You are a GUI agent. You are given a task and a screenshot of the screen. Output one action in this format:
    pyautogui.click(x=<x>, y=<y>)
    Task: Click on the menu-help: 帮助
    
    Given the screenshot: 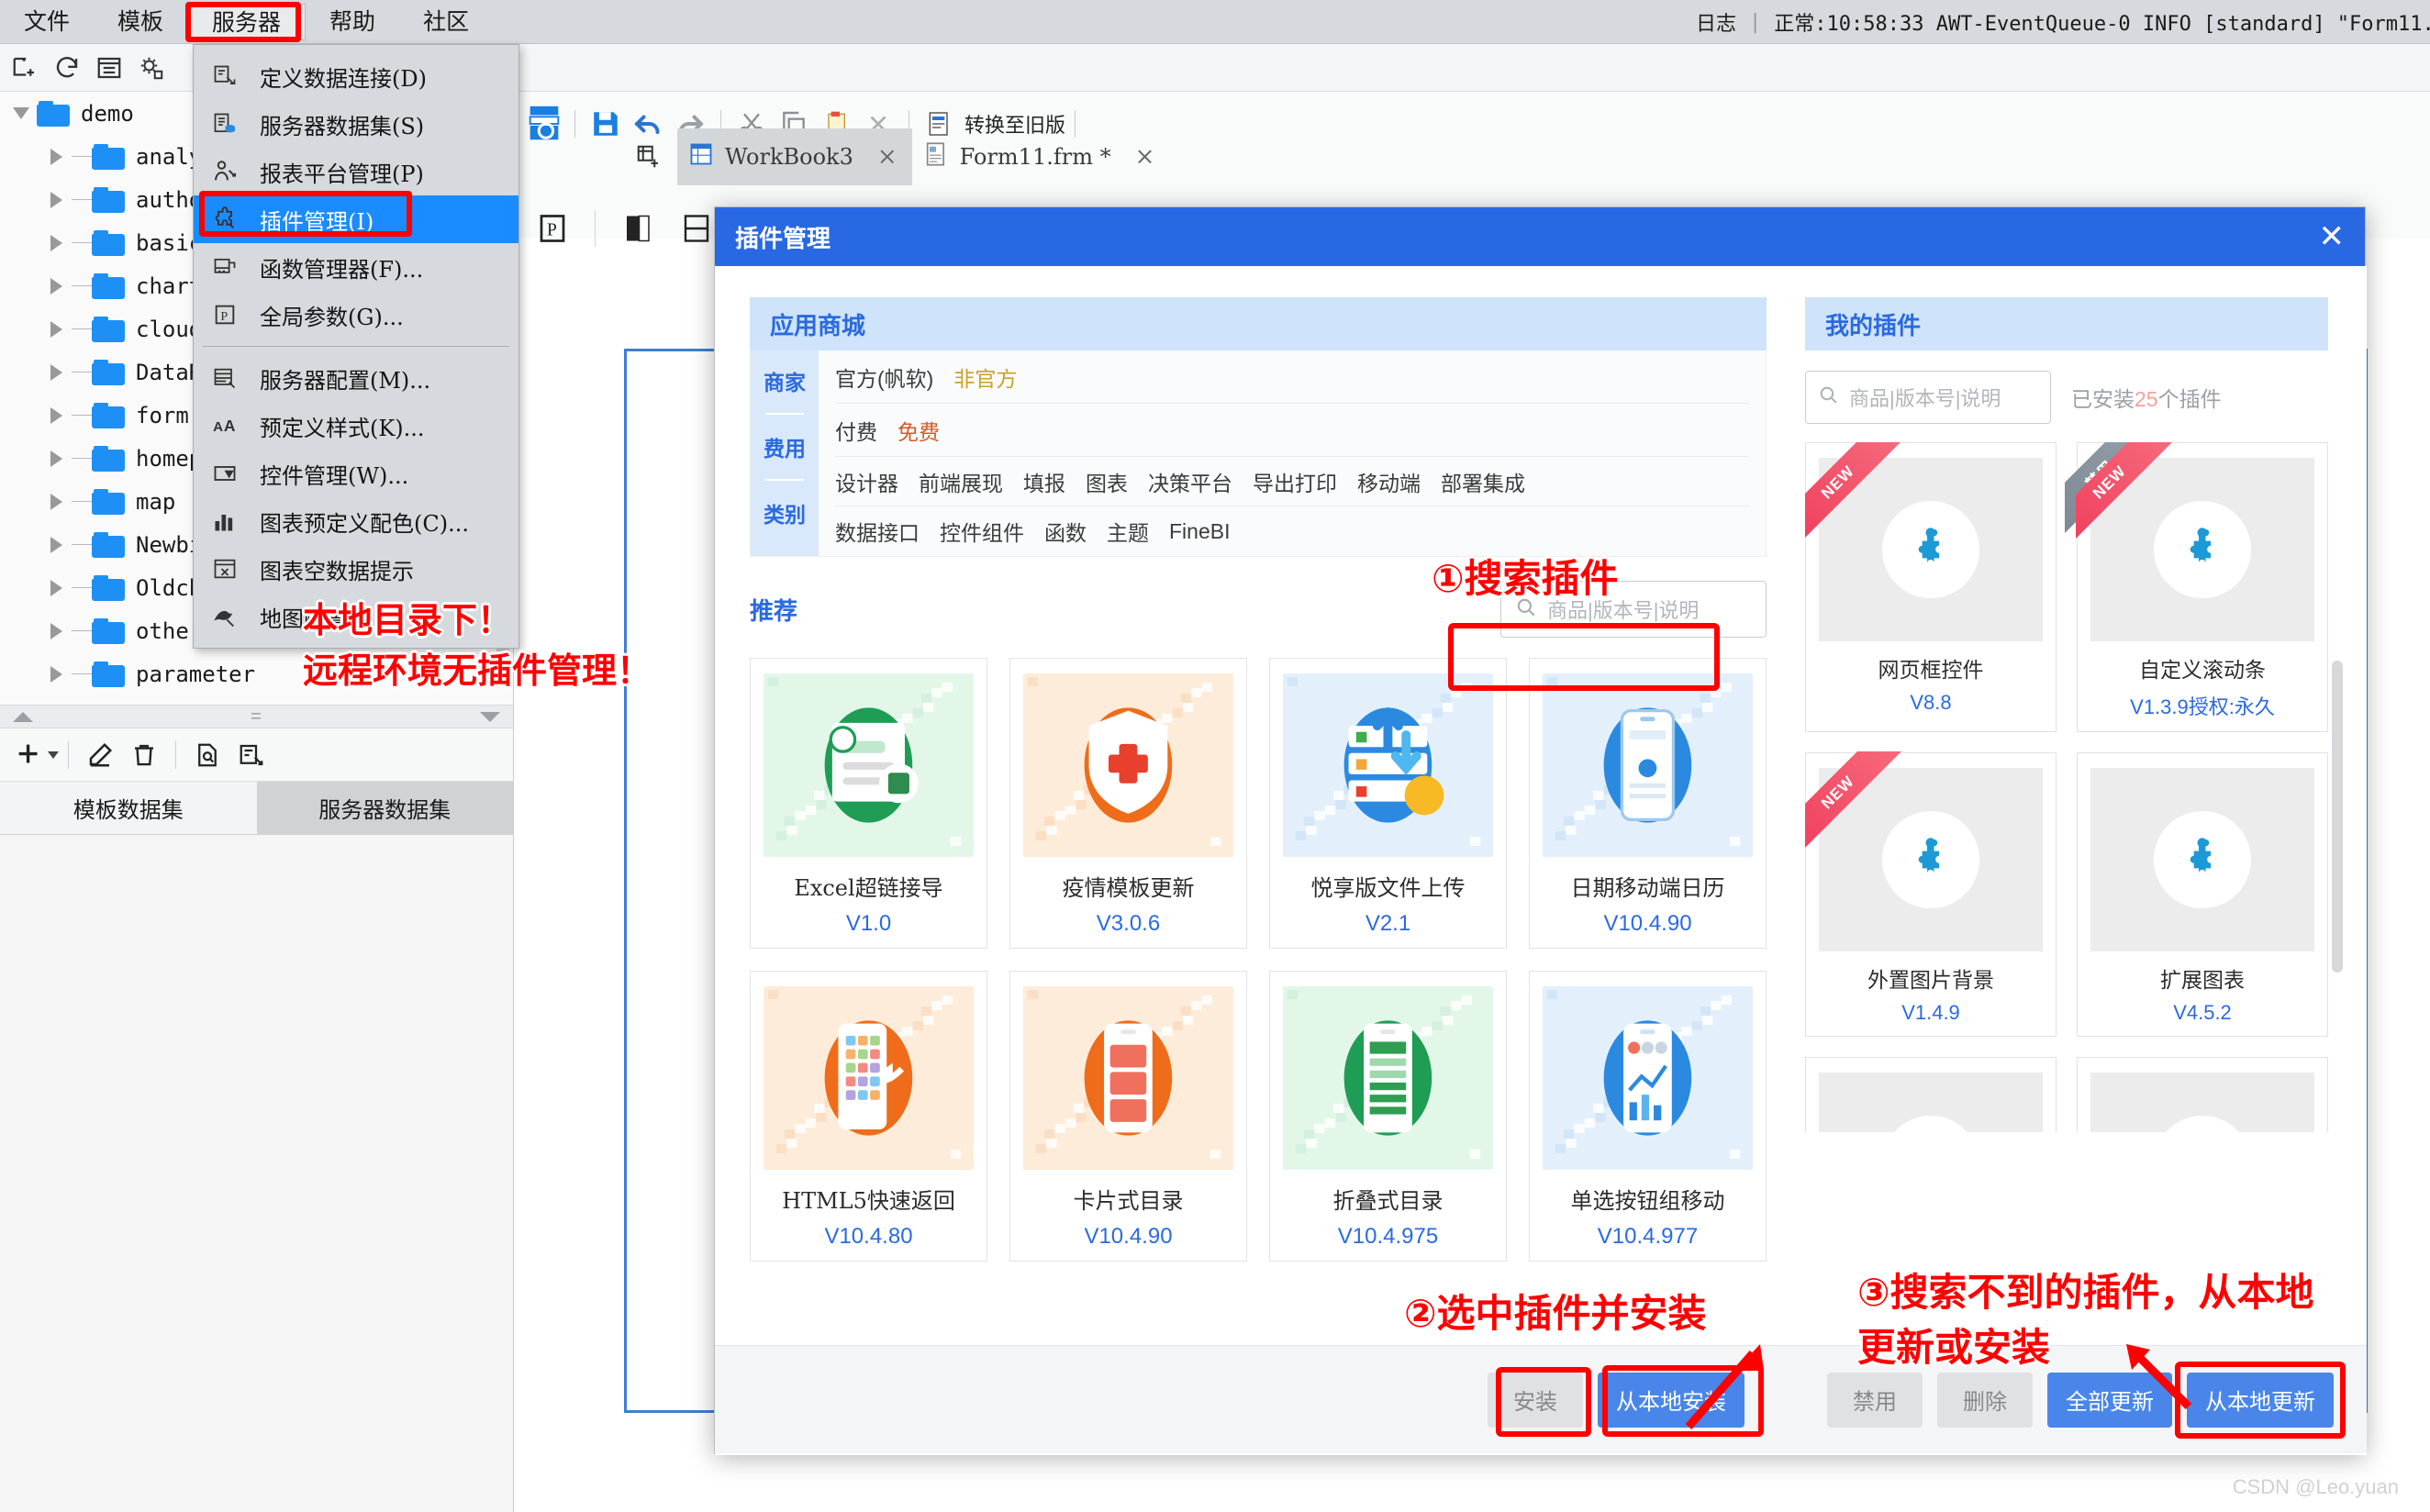 What is the action you would take?
    pyautogui.click(x=352, y=22)
    